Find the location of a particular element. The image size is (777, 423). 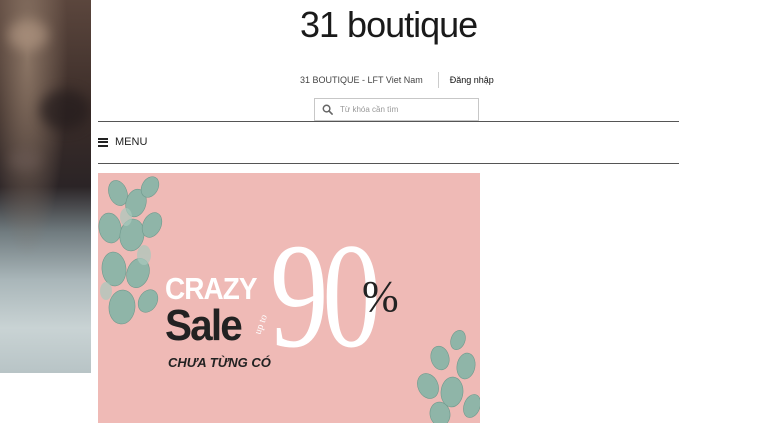

top-links-bar: 31 BOUTIQUE - LFT Viet Nam Đăng nhập is located at coordinates (397, 80).